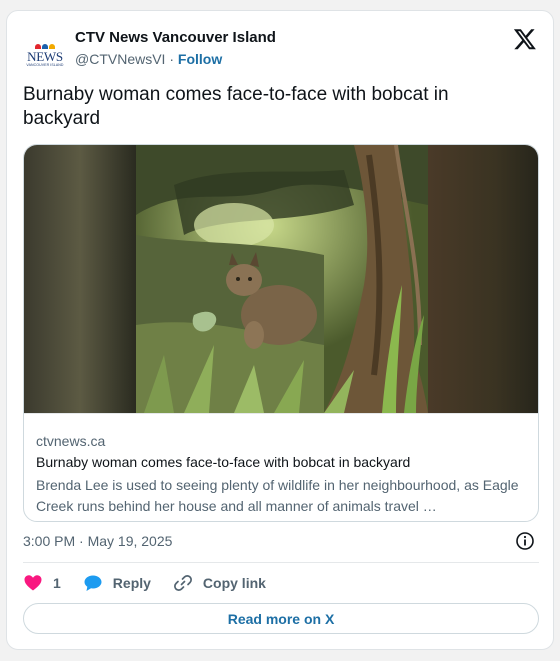  I want to click on like-count: 1, so click(57, 583).